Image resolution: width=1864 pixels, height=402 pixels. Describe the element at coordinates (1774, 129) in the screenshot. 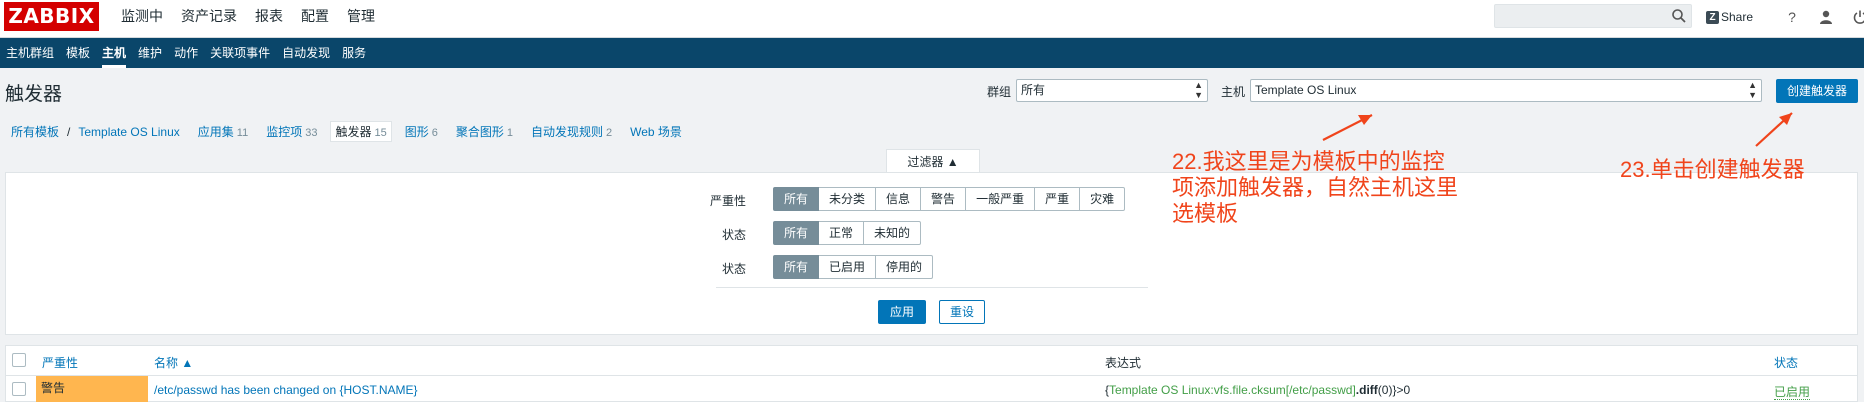

I see `arrow-to-create-button` at that location.